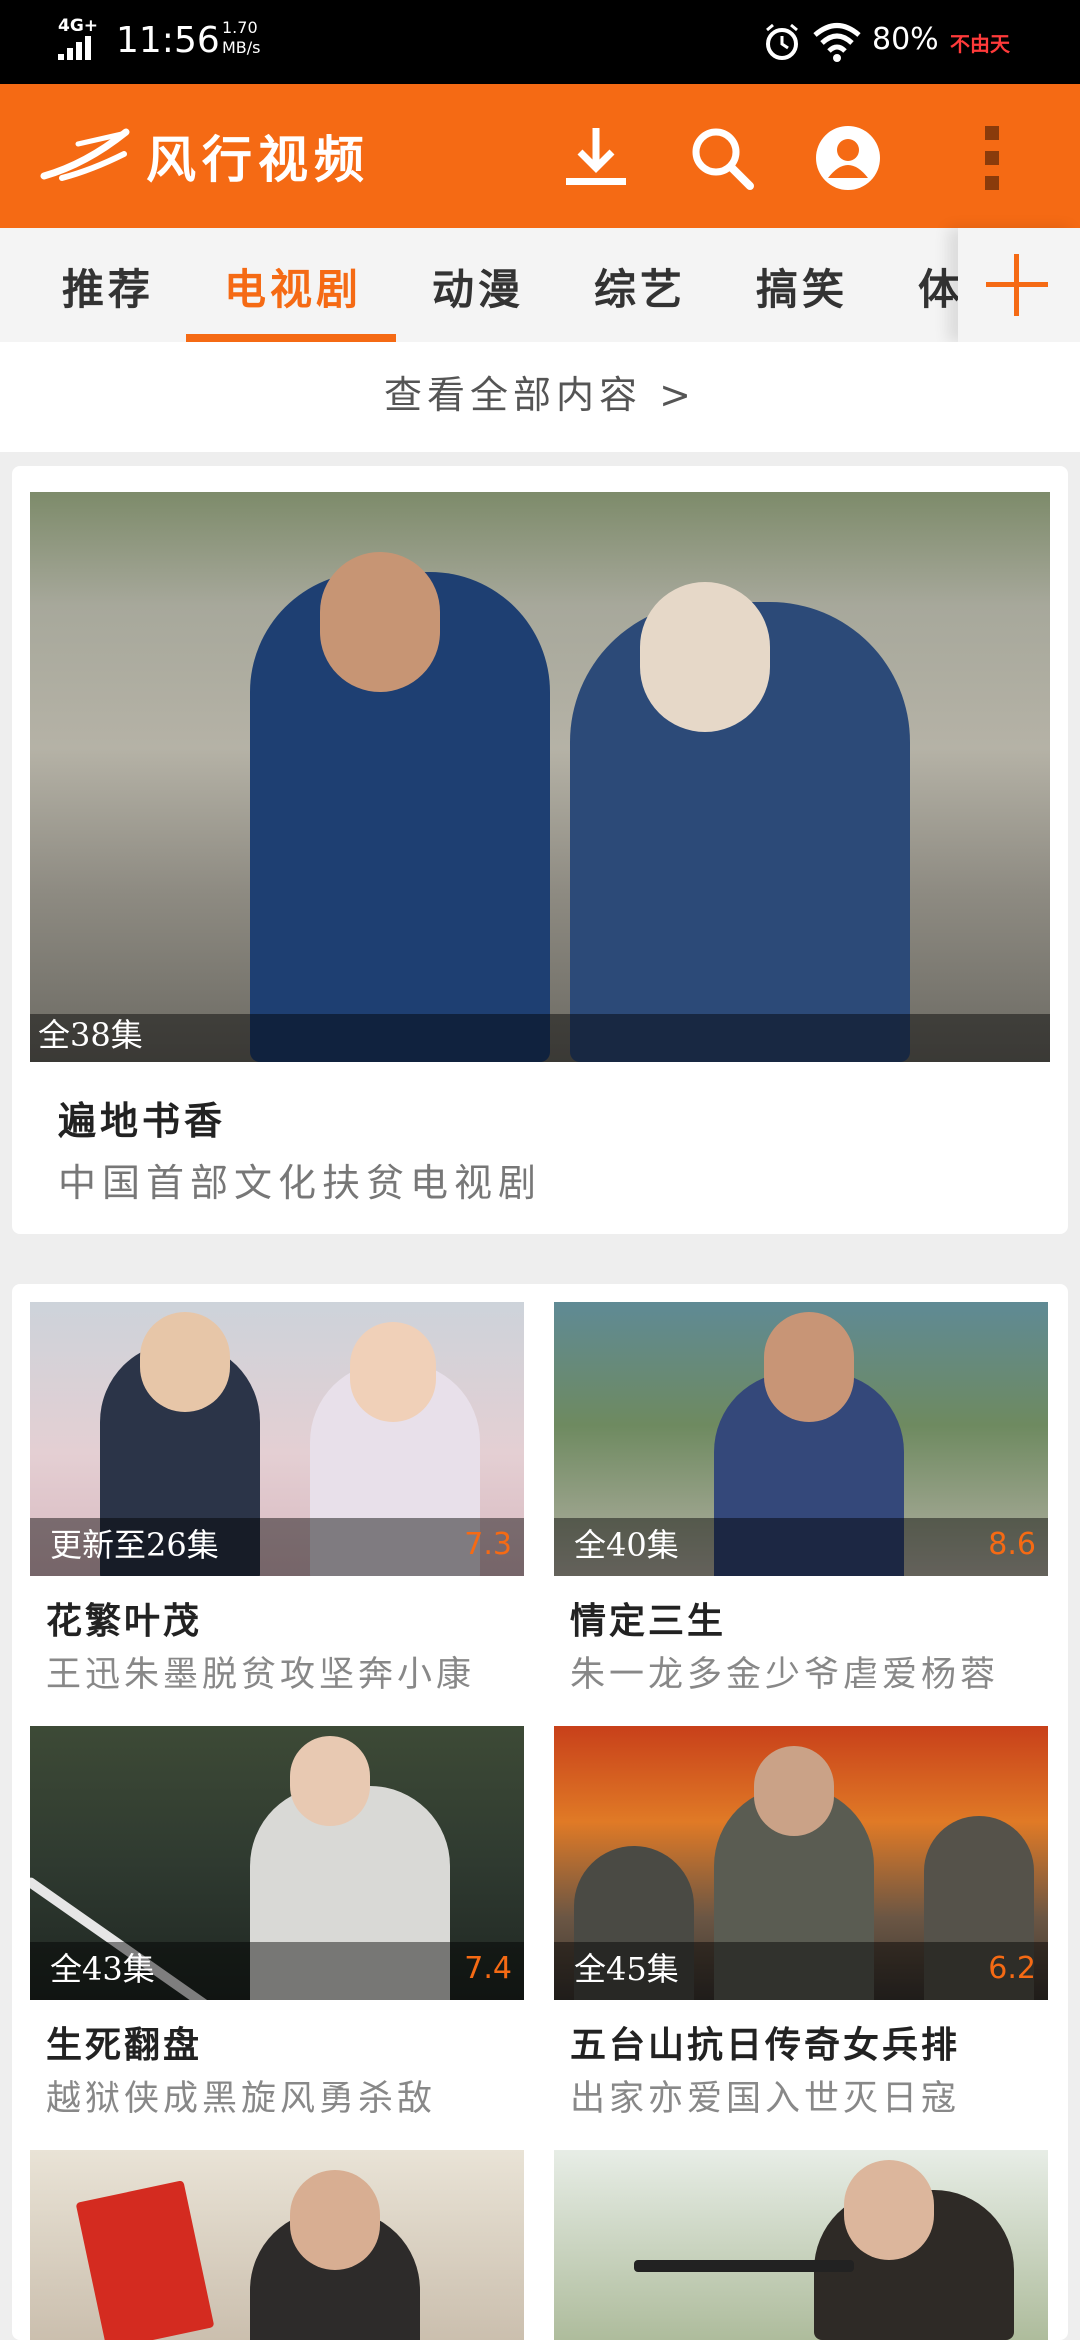 This screenshot has height=2340, width=1080. What do you see at coordinates (802, 286) in the screenshot?
I see `tab-comedy: 搞笑` at bounding box center [802, 286].